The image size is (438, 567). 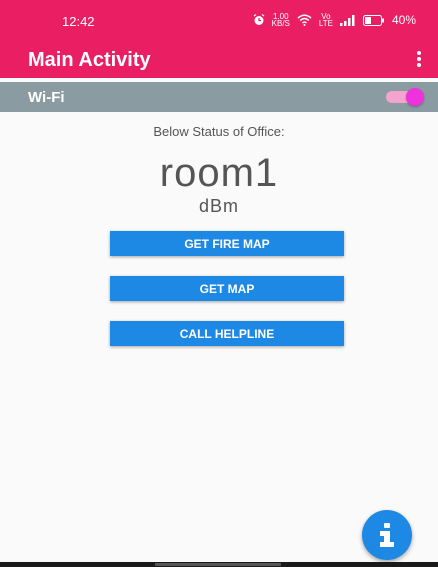 What do you see at coordinates (304, 20) in the screenshot?
I see `wifi-signal-icon` at bounding box center [304, 20].